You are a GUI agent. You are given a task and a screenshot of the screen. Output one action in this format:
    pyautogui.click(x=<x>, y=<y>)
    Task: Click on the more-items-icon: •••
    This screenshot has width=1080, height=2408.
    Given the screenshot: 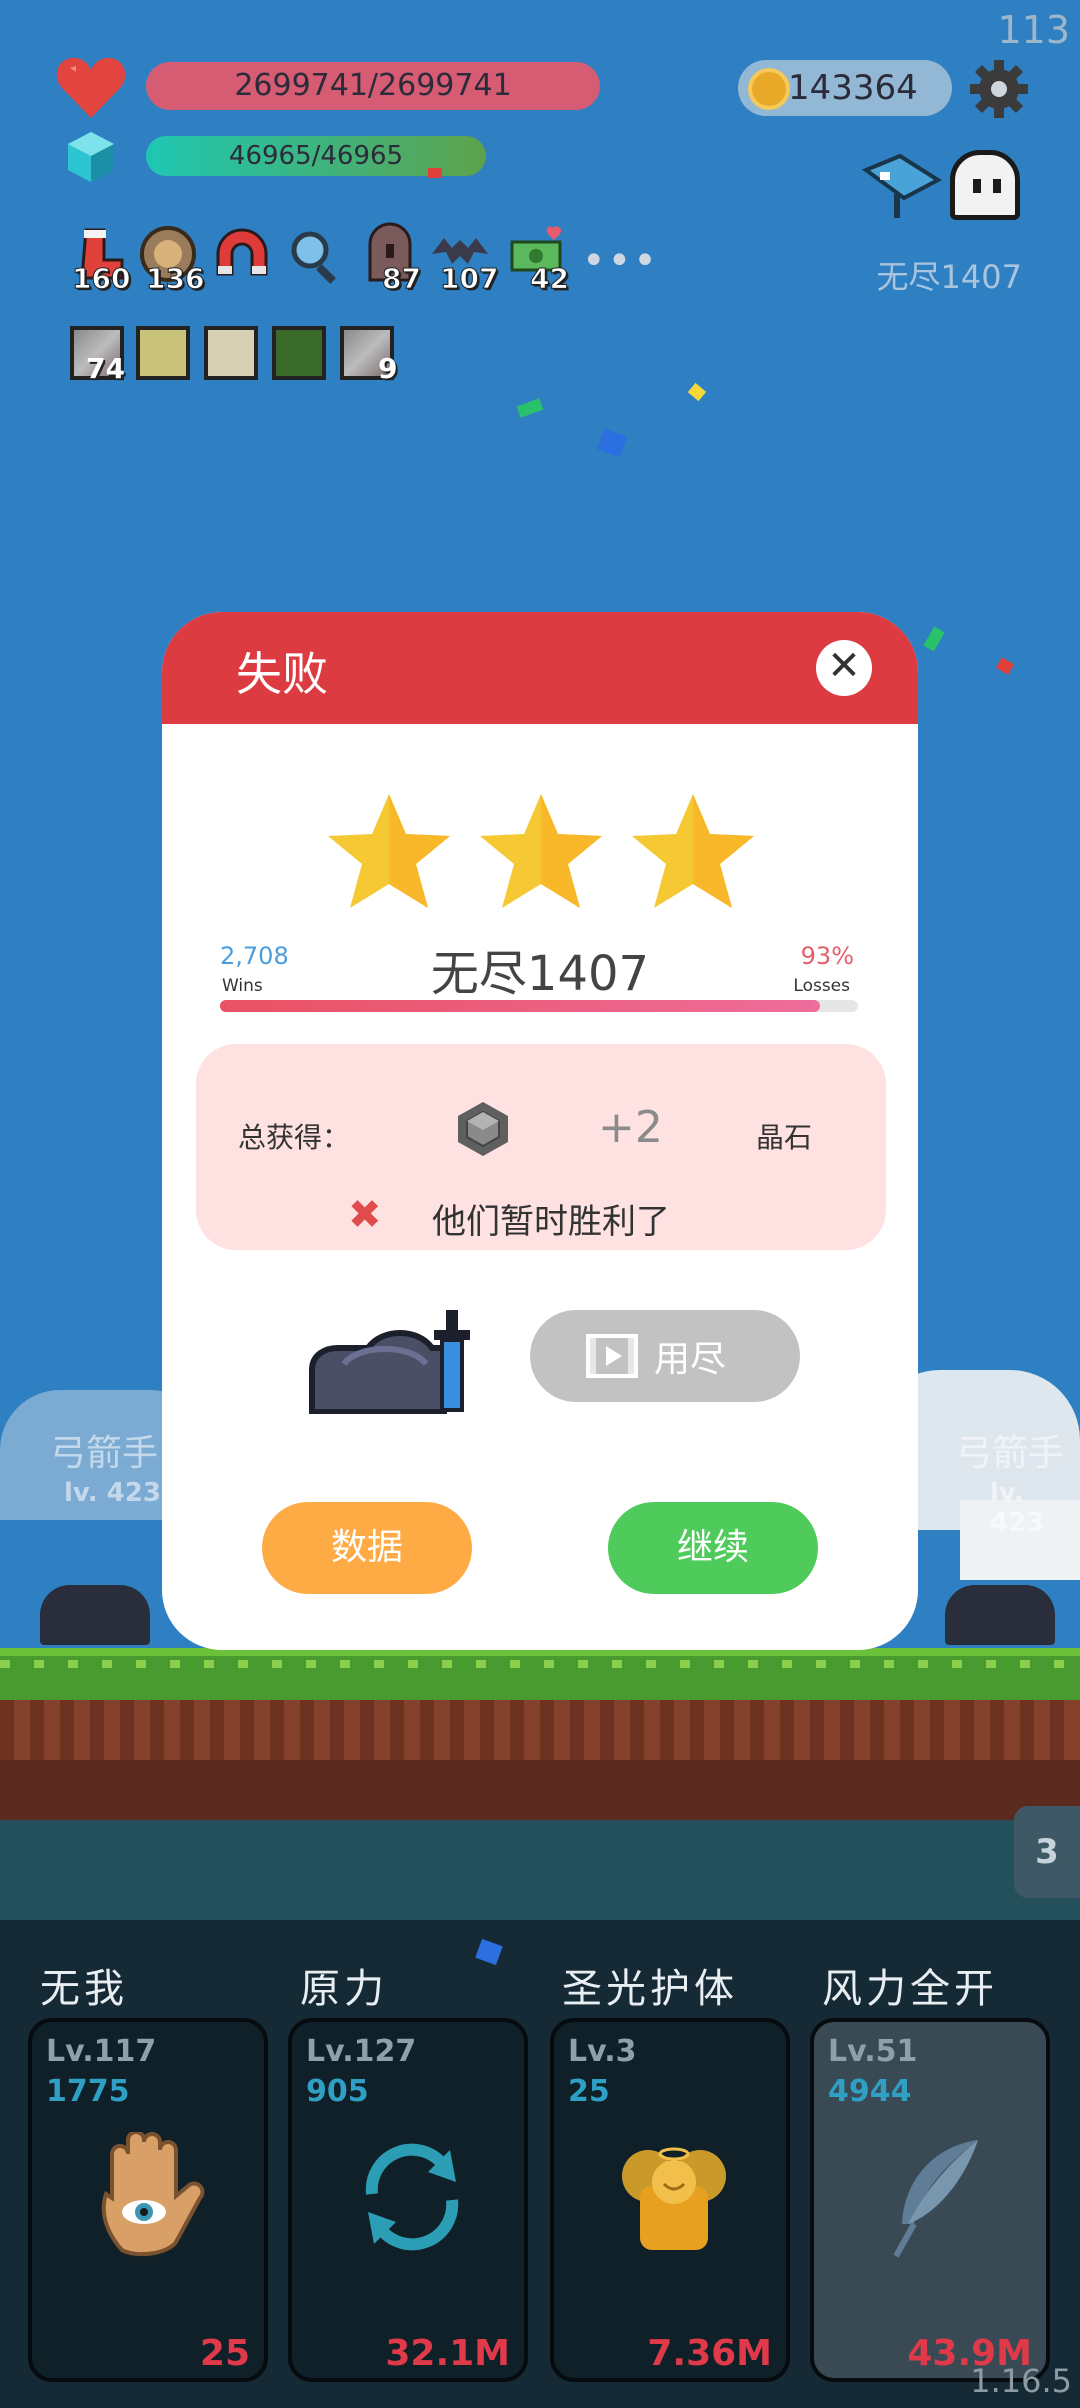 What is the action you would take?
    pyautogui.click(x=620, y=261)
    